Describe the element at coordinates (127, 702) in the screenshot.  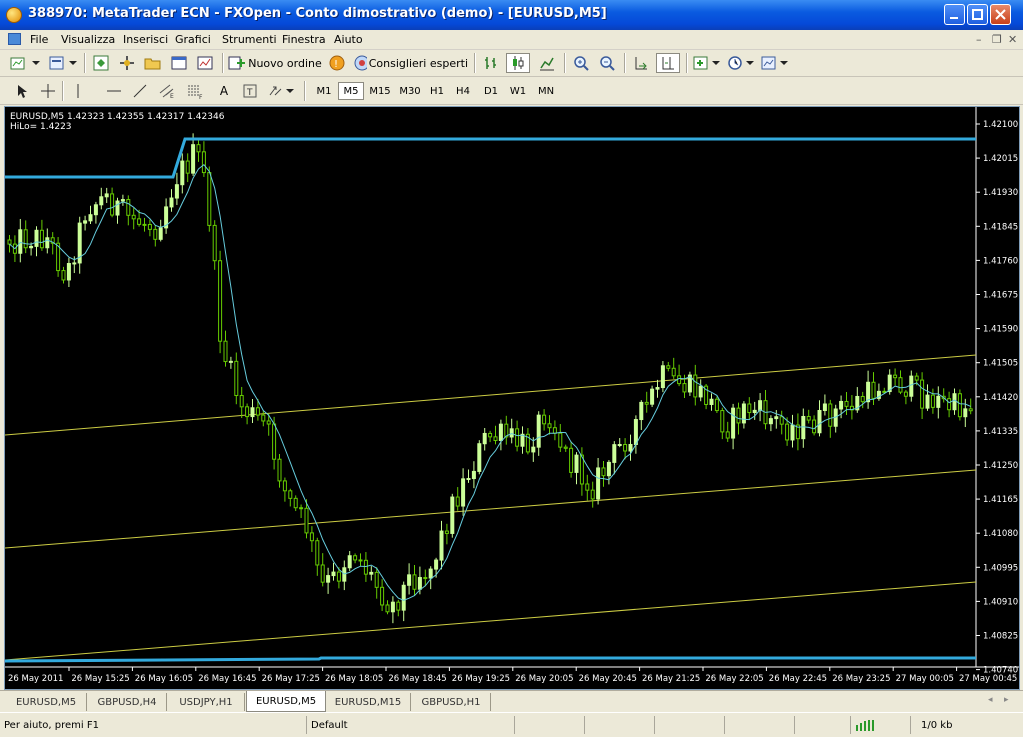
I see `tab-gbpusd-h4: GBPUSD,H4` at that location.